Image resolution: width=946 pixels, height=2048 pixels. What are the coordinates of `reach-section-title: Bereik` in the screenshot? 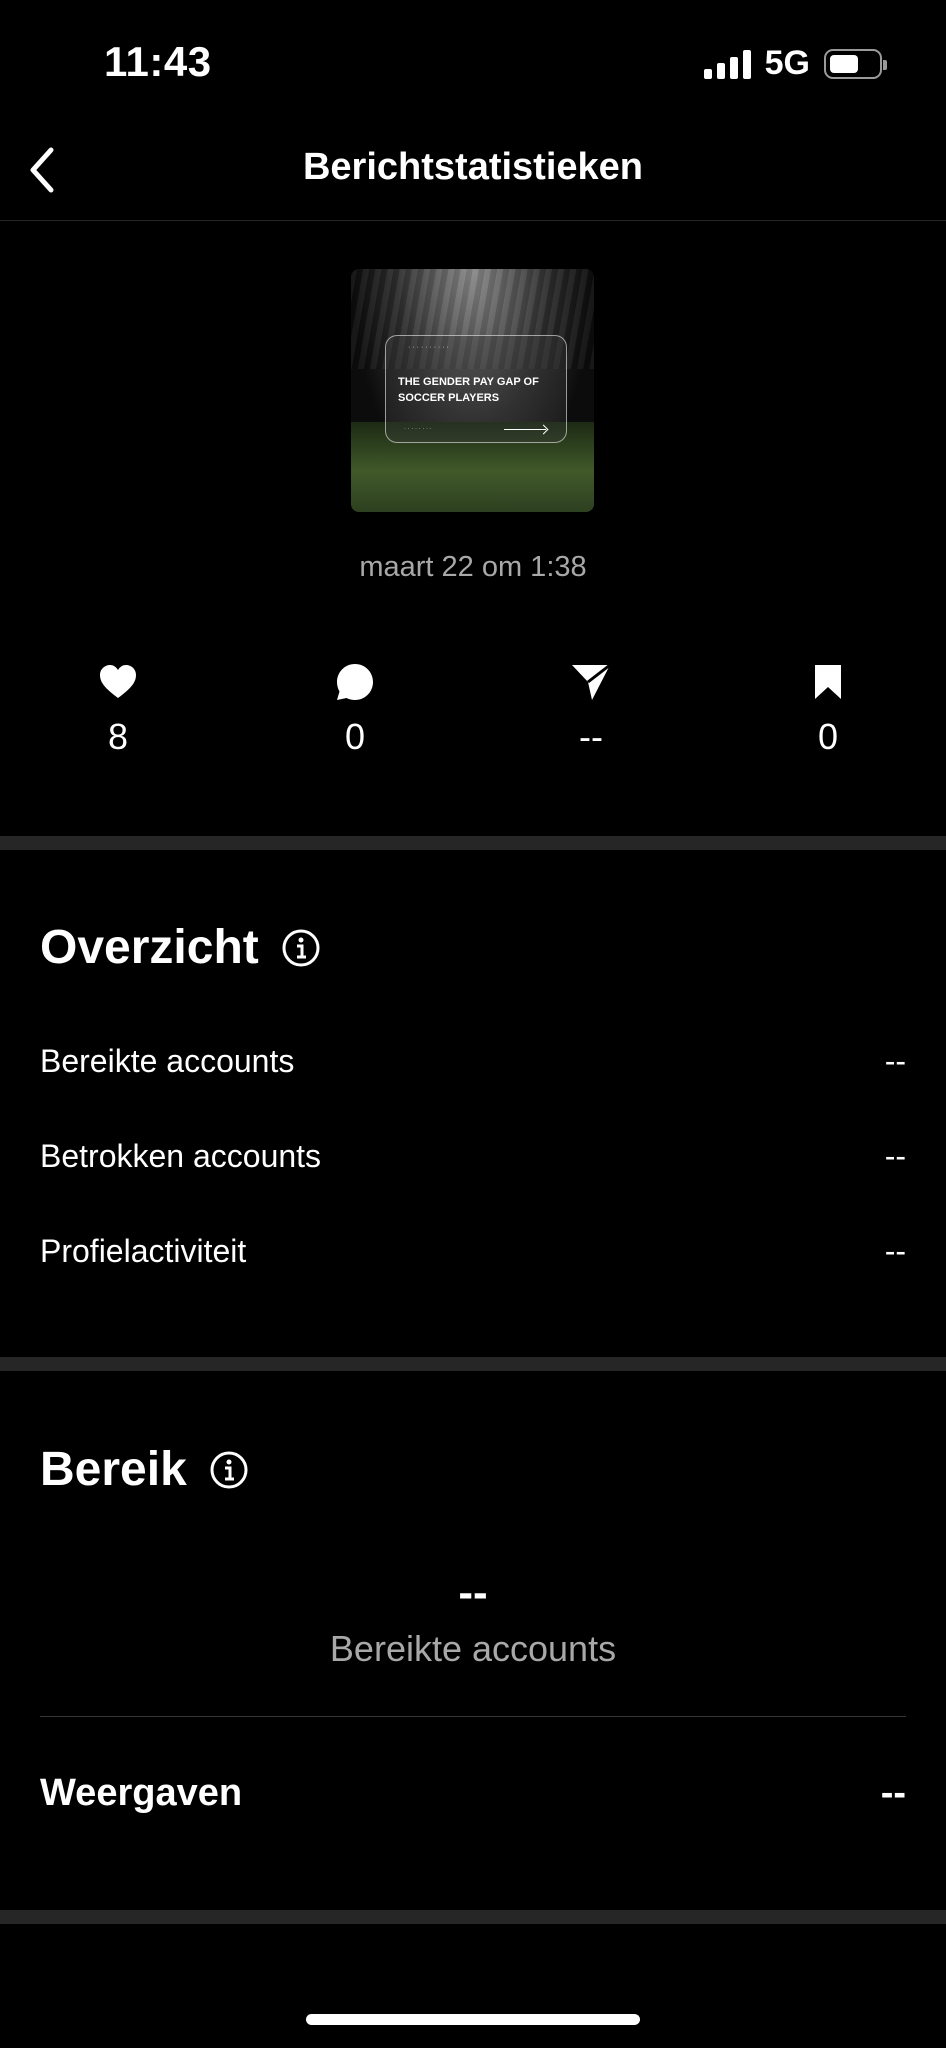 It's located at (144, 1469).